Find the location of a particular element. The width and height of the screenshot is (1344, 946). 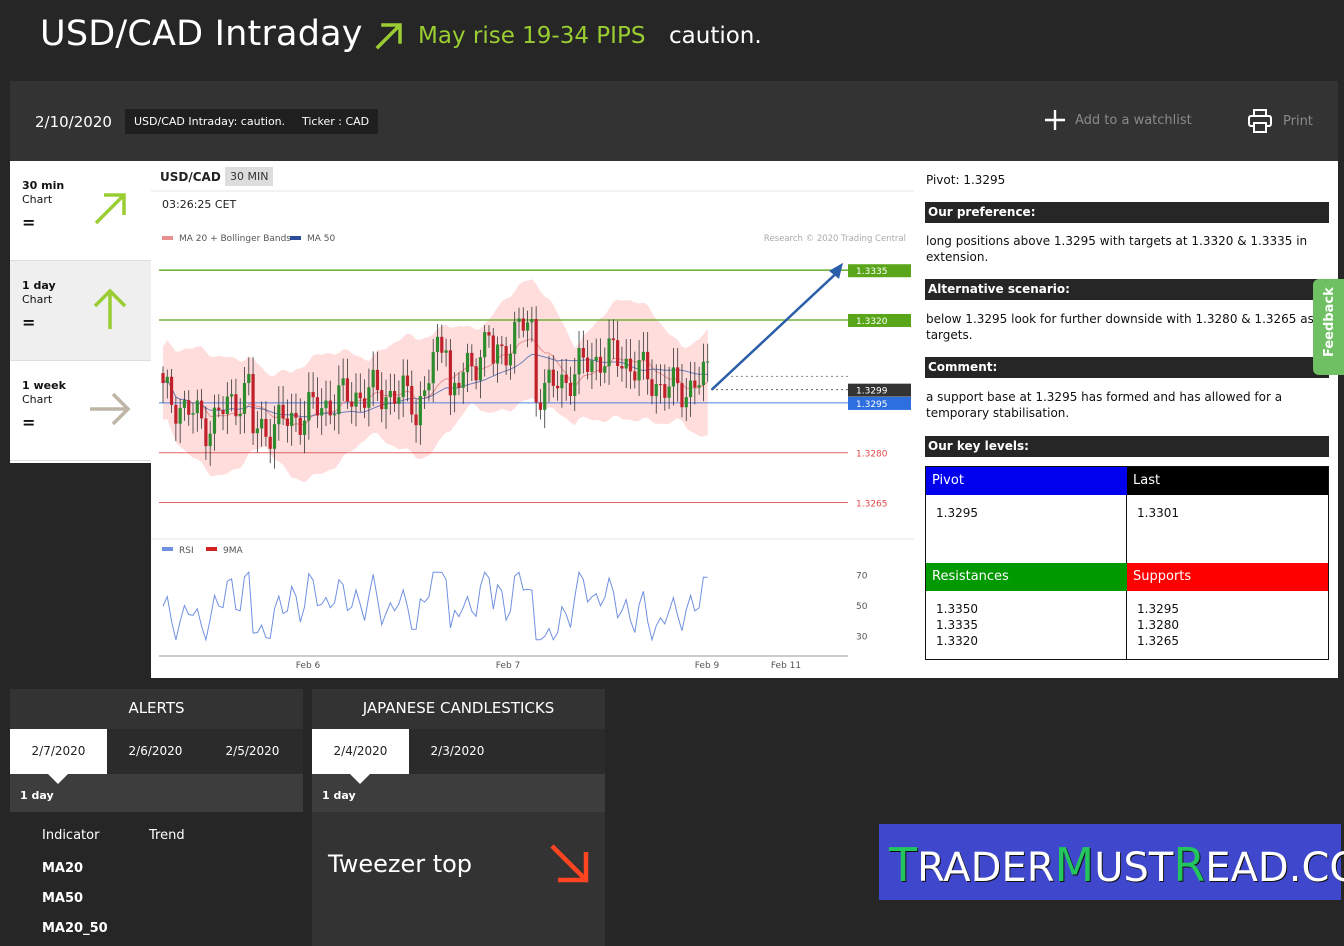

plus-icon is located at coordinates (1055, 120).